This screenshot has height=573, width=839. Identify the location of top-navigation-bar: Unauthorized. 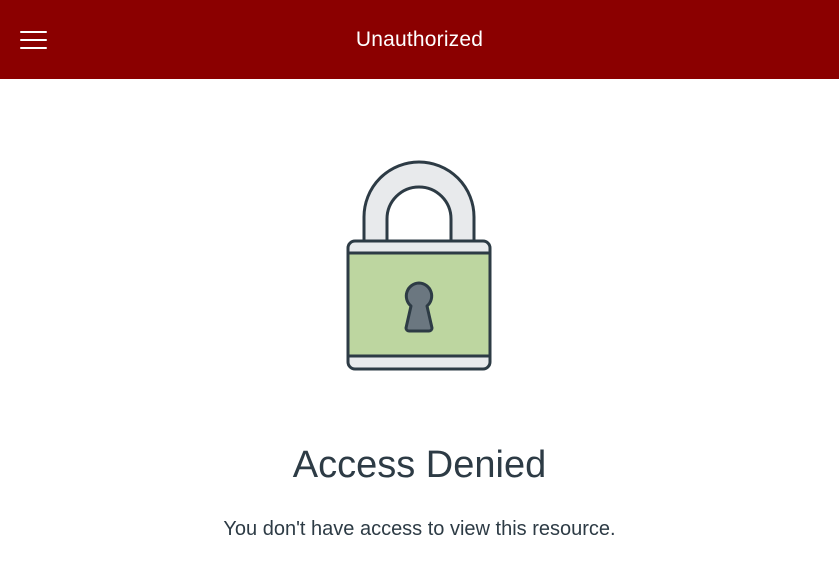
(419, 39).